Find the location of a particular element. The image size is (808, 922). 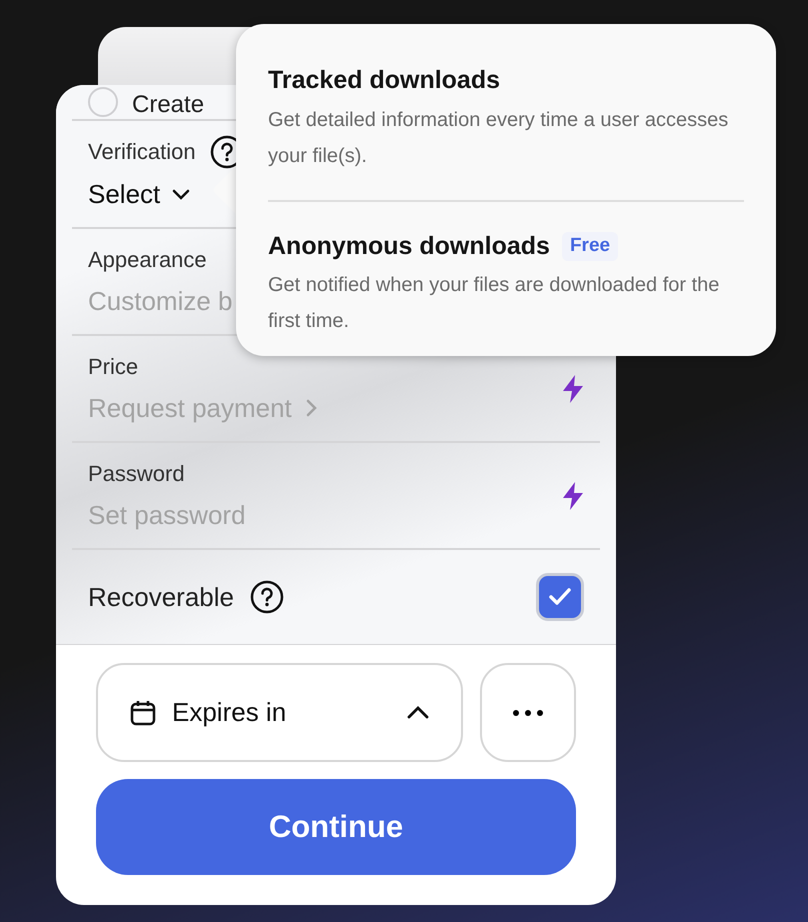

field-label: Password is located at coordinates (136, 474).